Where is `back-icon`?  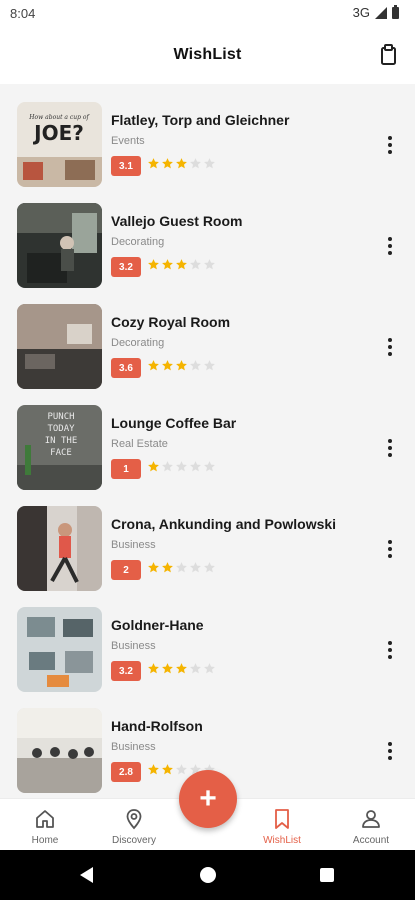
back-icon is located at coordinates (86, 875).